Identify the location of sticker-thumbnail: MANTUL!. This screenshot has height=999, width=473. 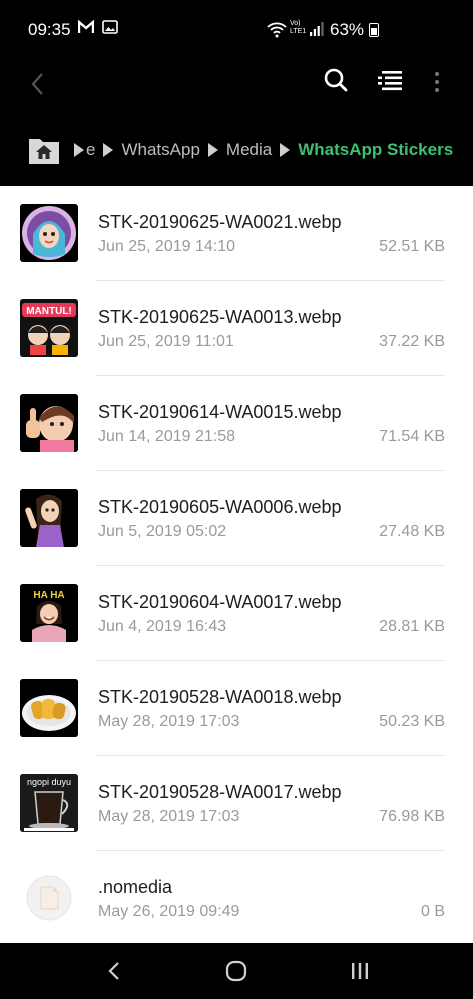
(49, 328).